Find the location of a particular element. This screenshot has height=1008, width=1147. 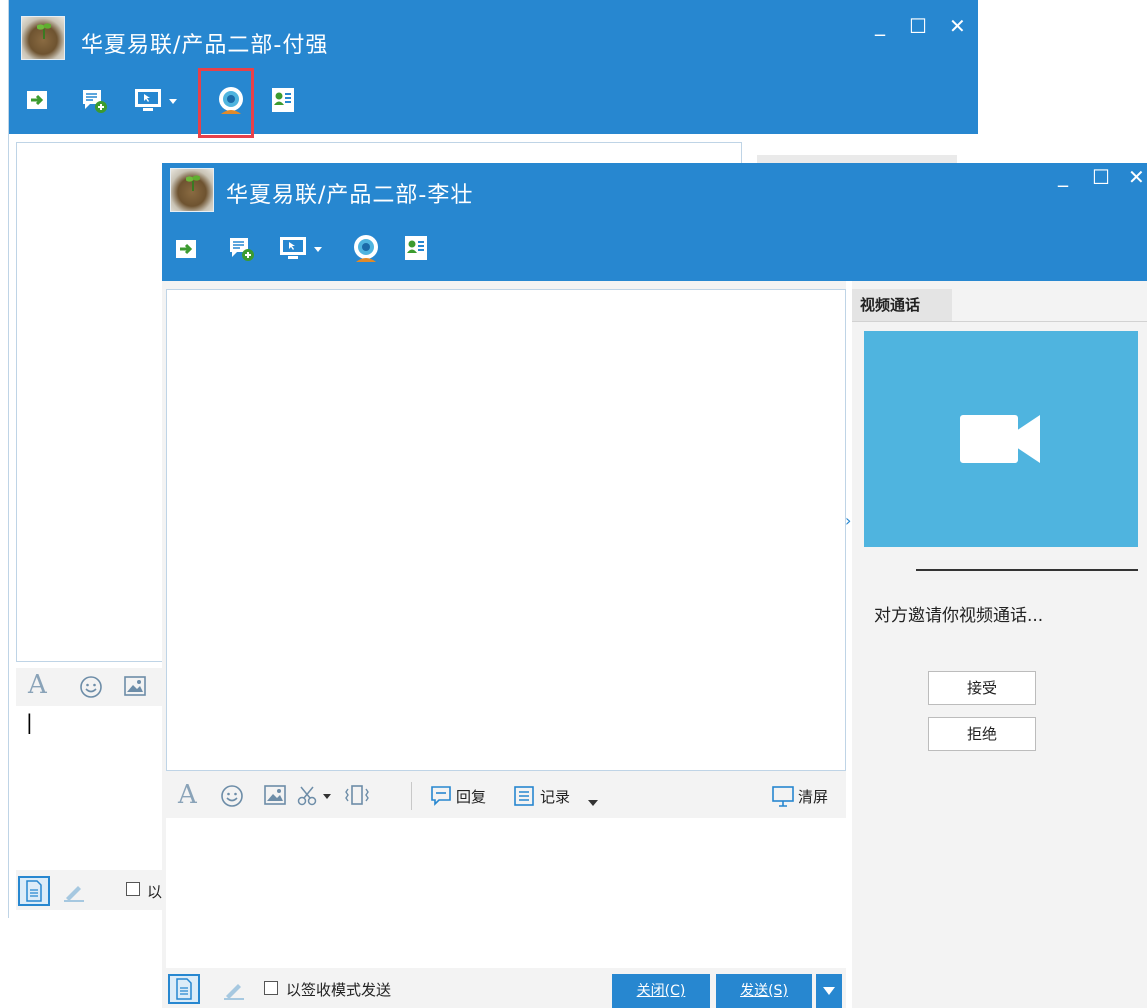

bottom-bar: 以签收模式发送 关闭(C) 发送(S) is located at coordinates (506, 988).